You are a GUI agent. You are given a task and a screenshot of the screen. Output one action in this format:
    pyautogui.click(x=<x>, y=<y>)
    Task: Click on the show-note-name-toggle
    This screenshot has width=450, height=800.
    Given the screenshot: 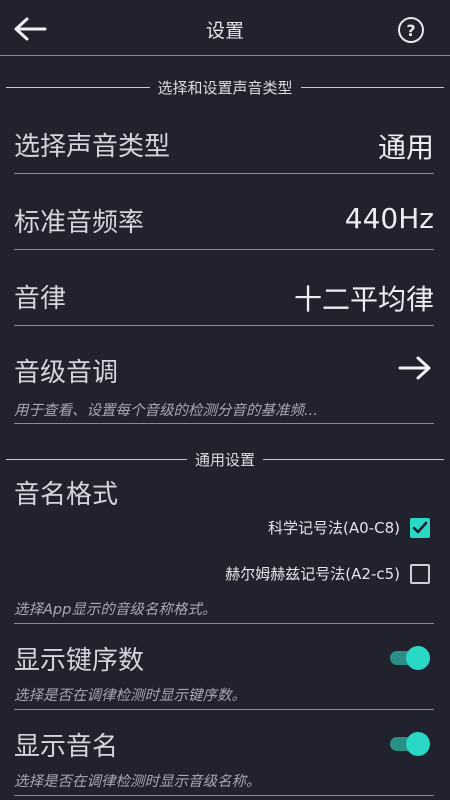 What is the action you would take?
    pyautogui.click(x=410, y=744)
    